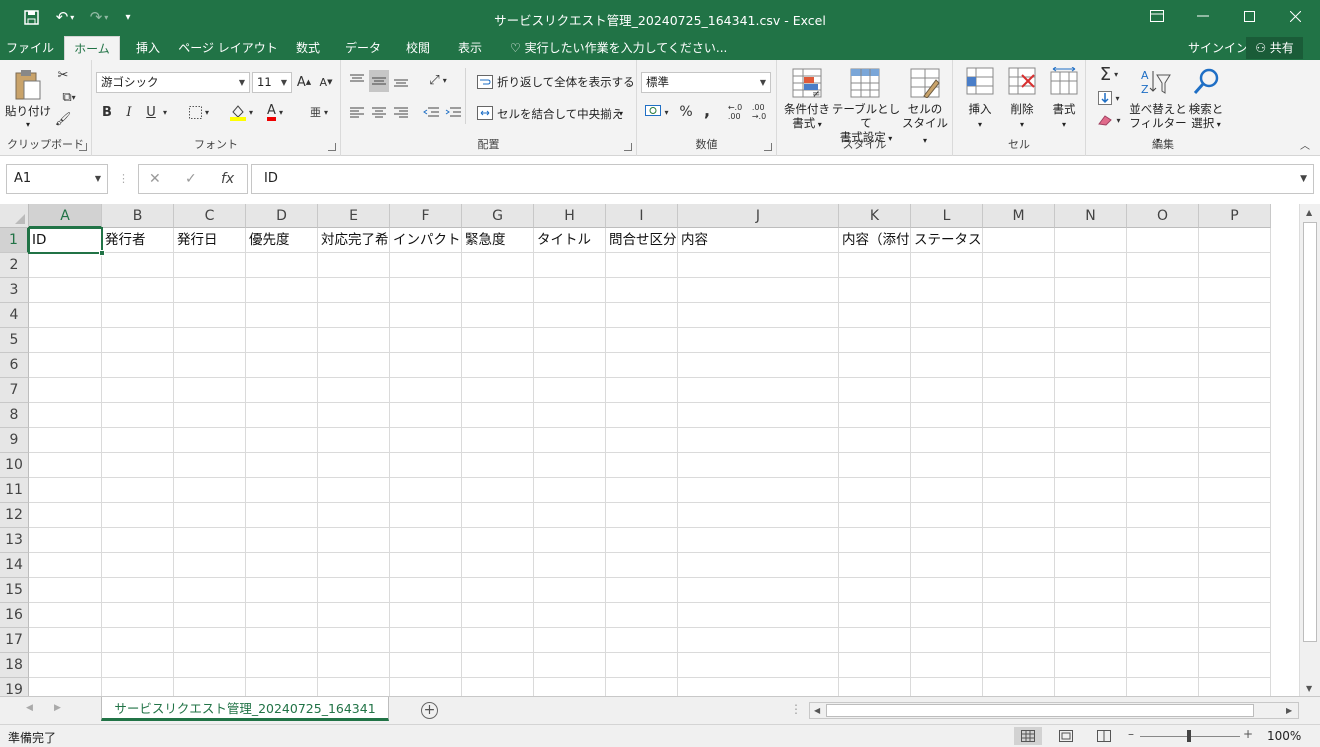  I want to click on cell-d9, so click(282, 440).